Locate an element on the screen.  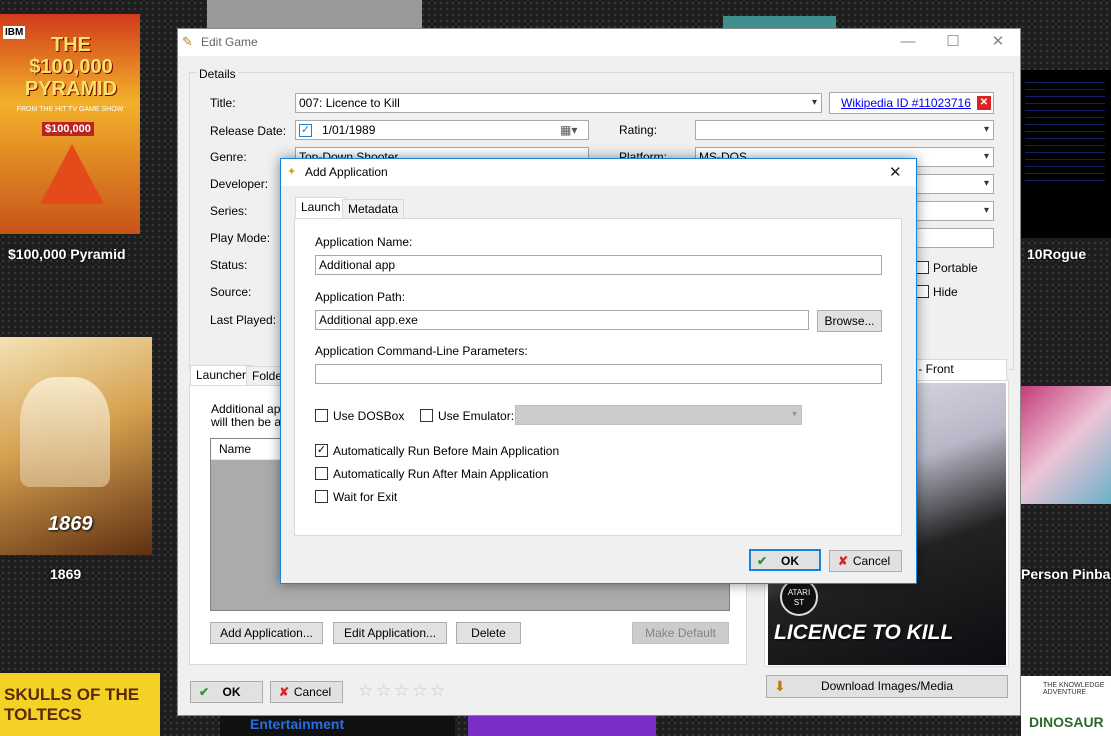
ok-button: ✔ OK is located at coordinates (226, 692).